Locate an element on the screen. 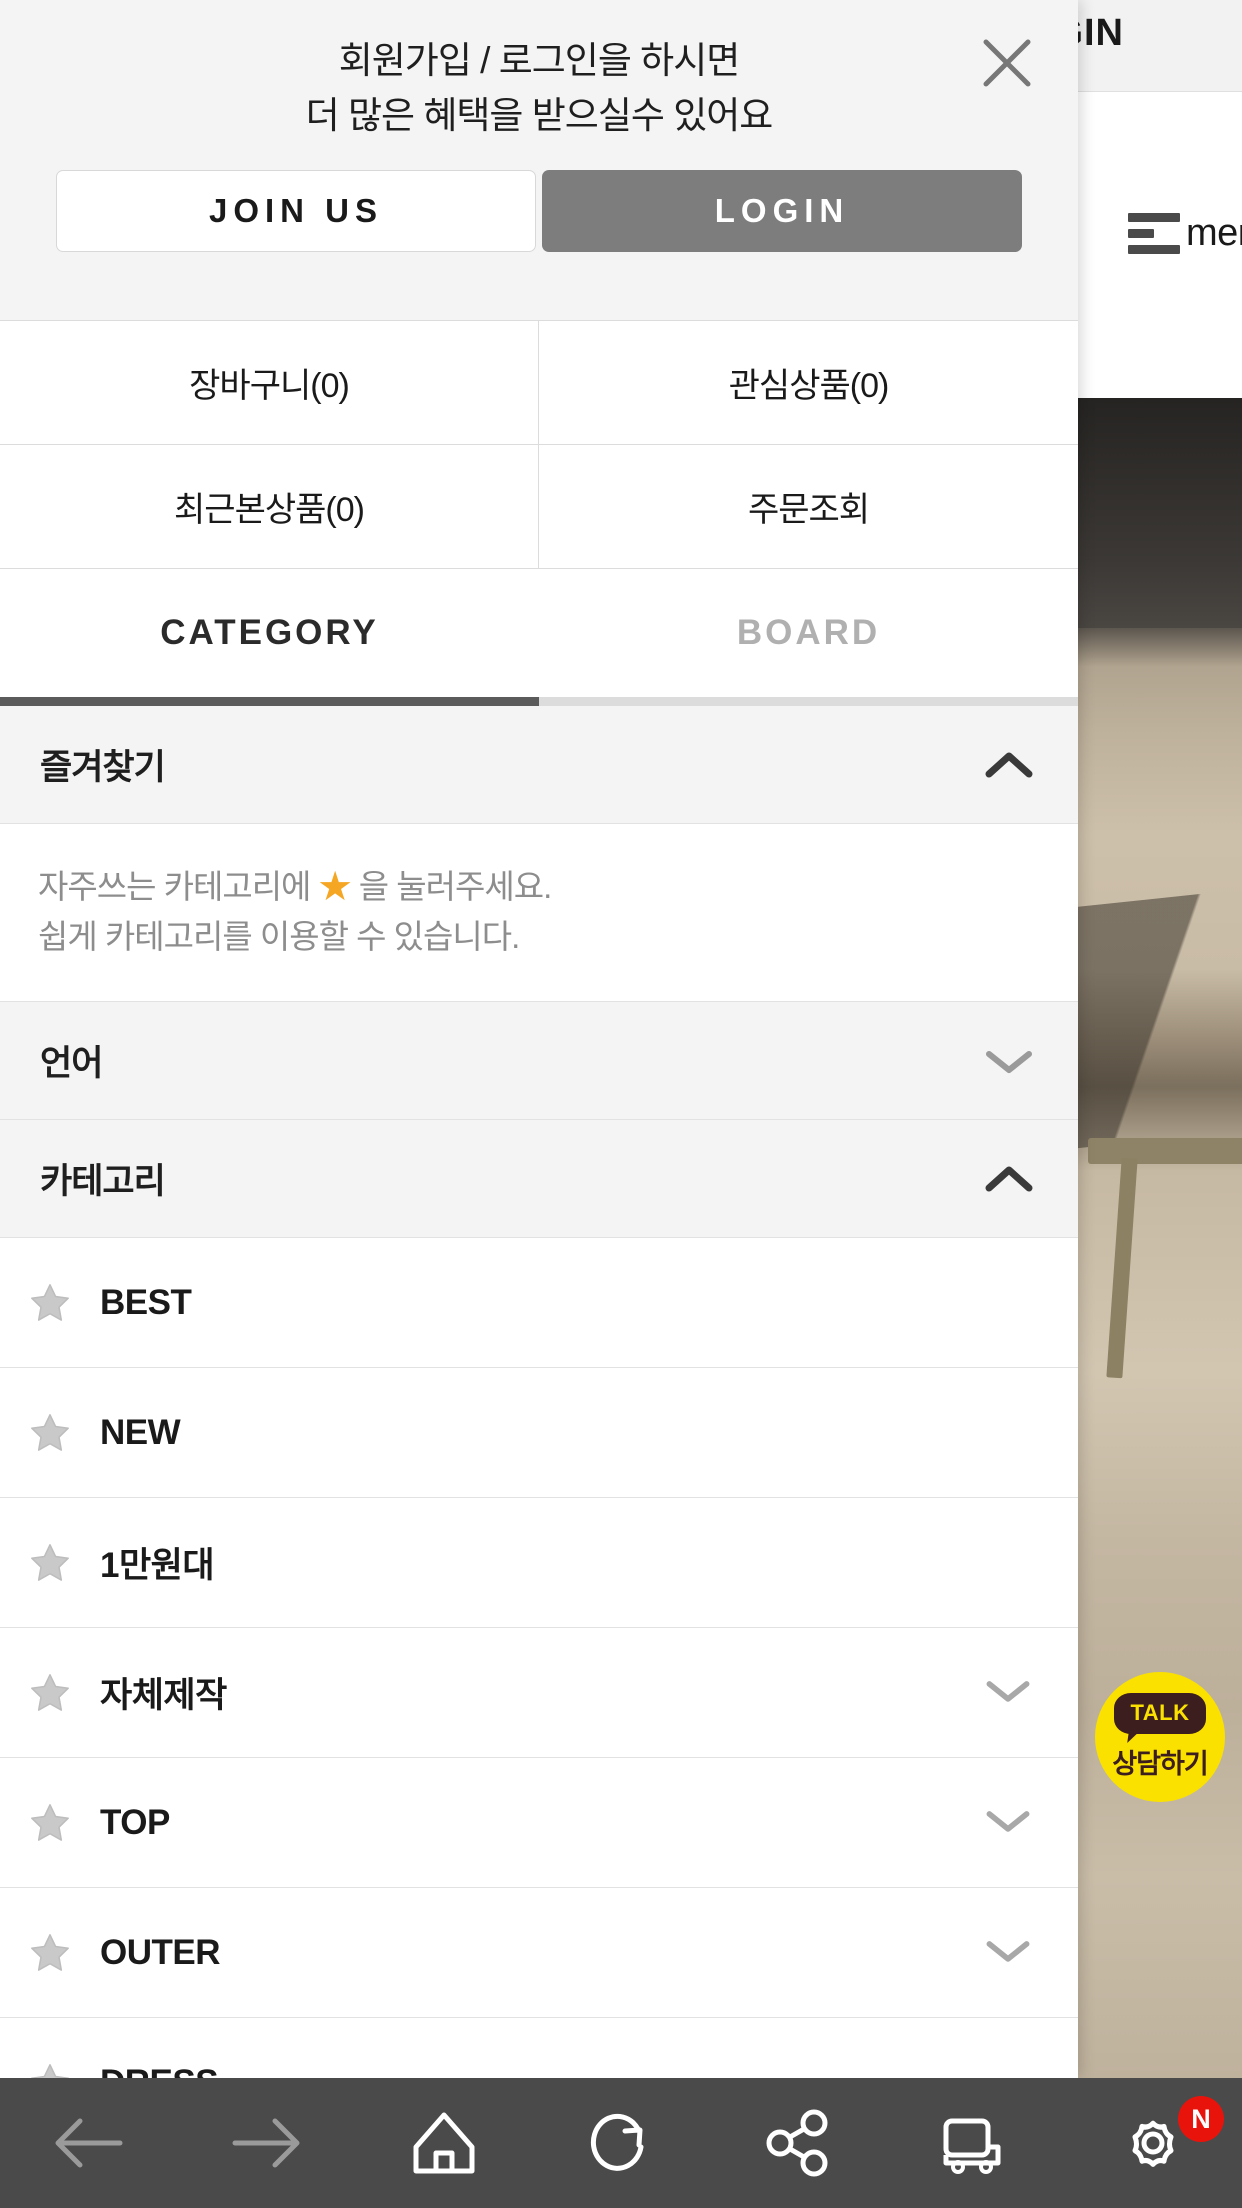 This screenshot has width=1242, height=2208. back-arrow-icon is located at coordinates (89, 2143).